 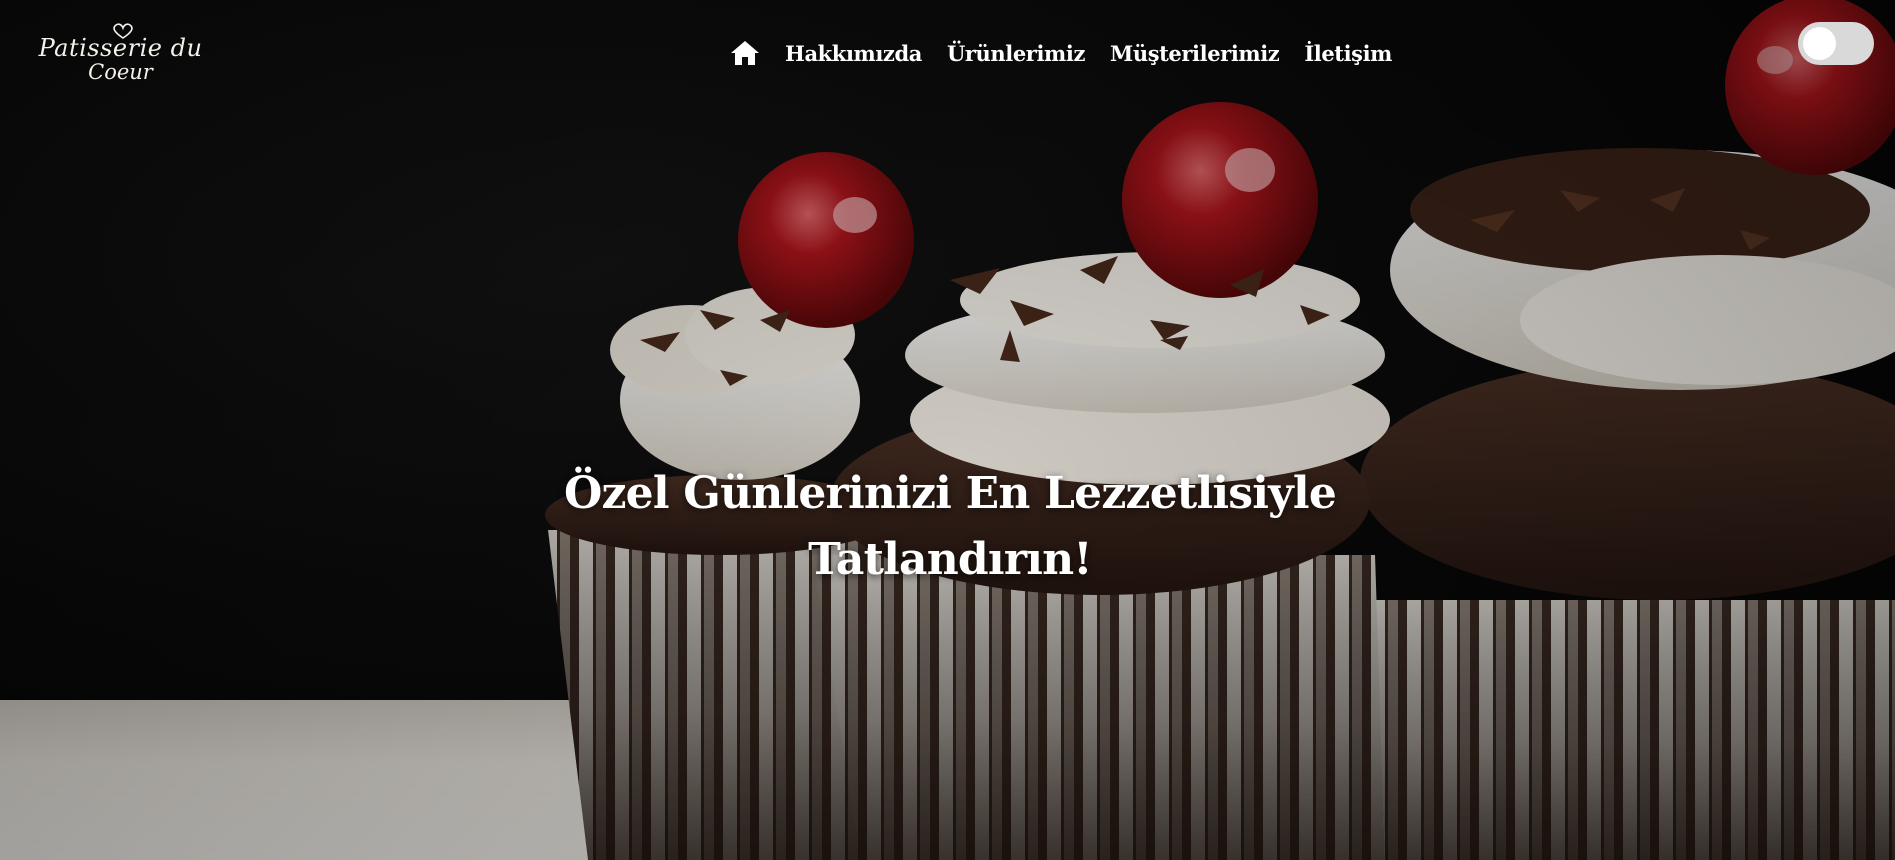 What do you see at coordinates (1348, 53) in the screenshot?
I see `nav-item-contact: İletişim` at bounding box center [1348, 53].